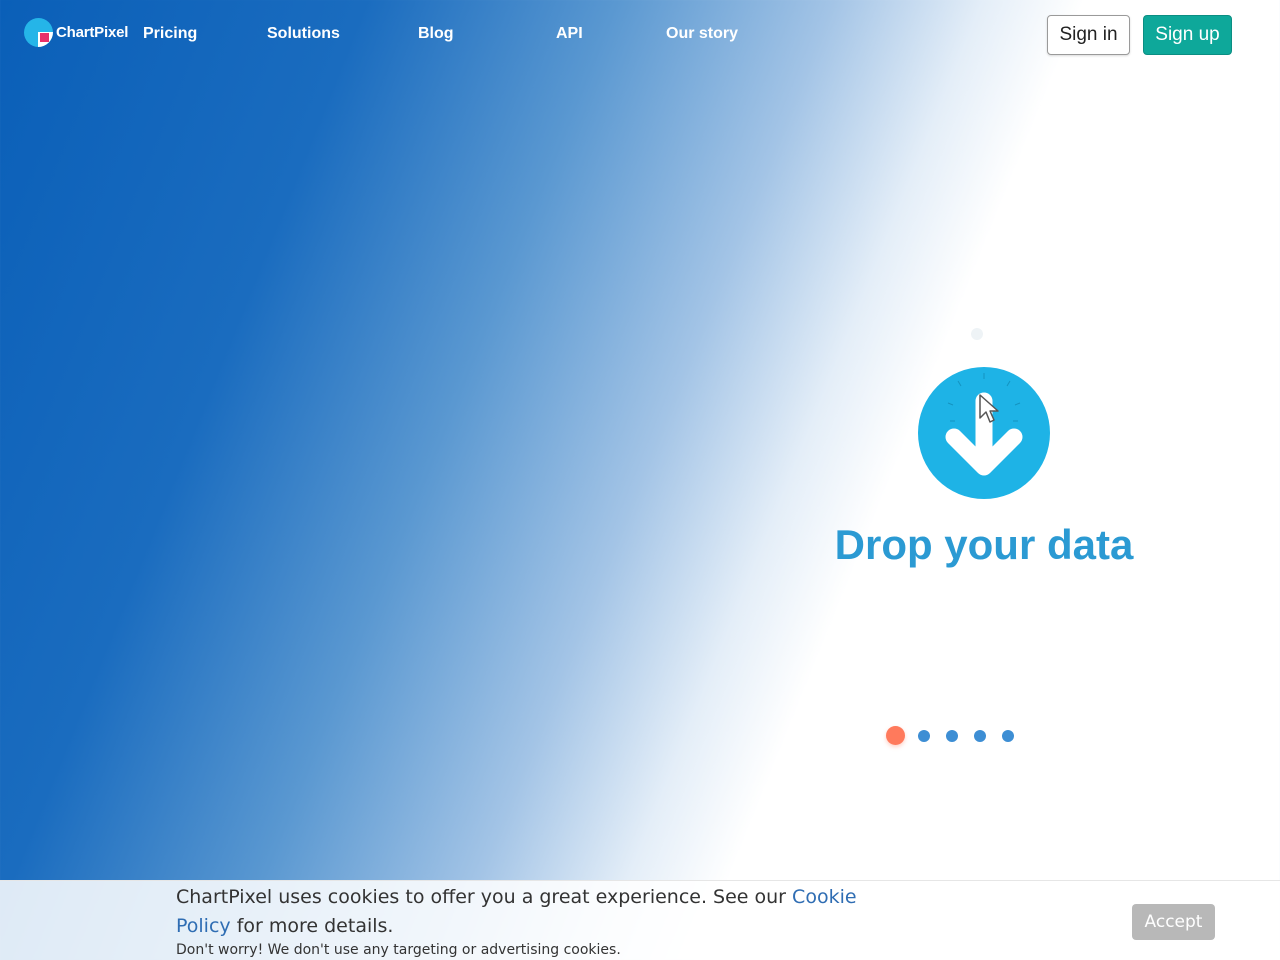 The image size is (1280, 960). I want to click on nav-link-solutions: Solutions, so click(303, 34).